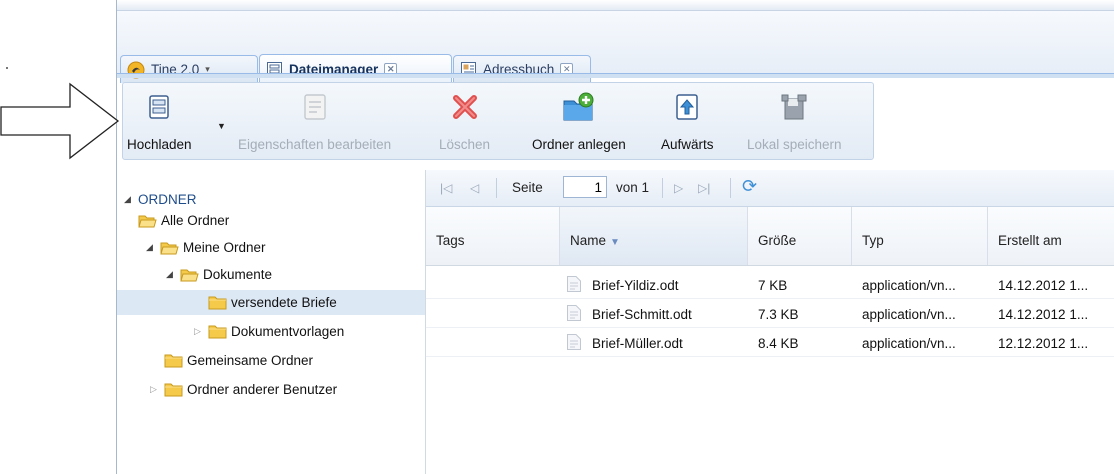 This screenshot has width=1114, height=474. Describe the element at coordinates (250, 360) in the screenshot. I see `tree-item-label: Gemeinsame Ordner` at that location.